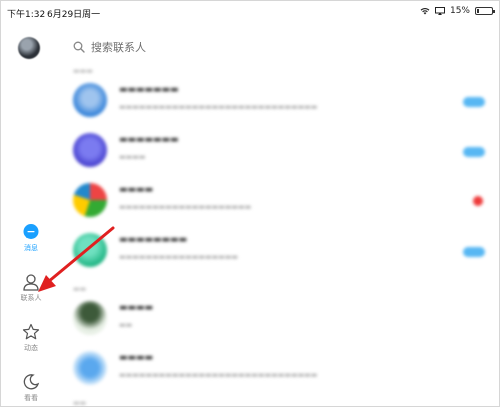  I want to click on sidebar-item-contacts: 联系人, so click(31, 288).